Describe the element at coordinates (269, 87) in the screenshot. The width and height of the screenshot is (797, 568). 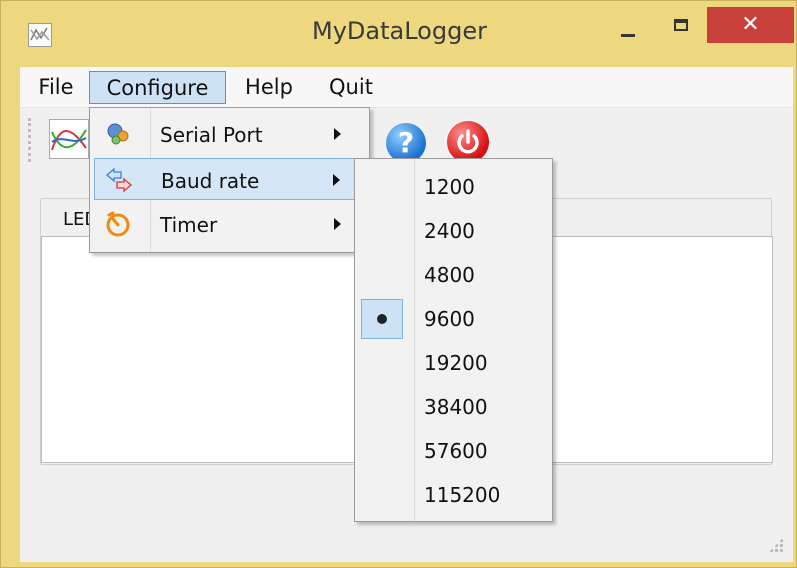
I see `menu-help: Help` at that location.